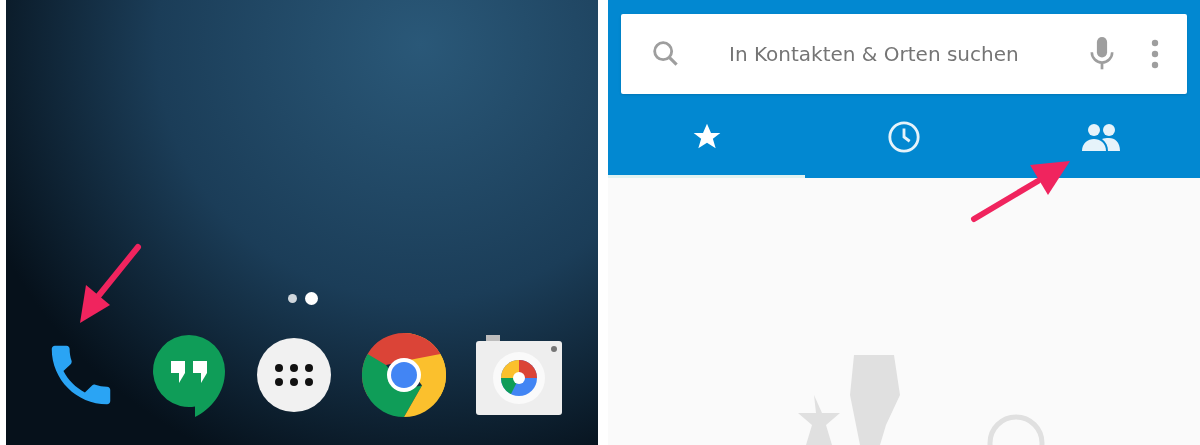 This screenshot has width=1200, height=445. I want to click on chat-icon, so click(188, 375).